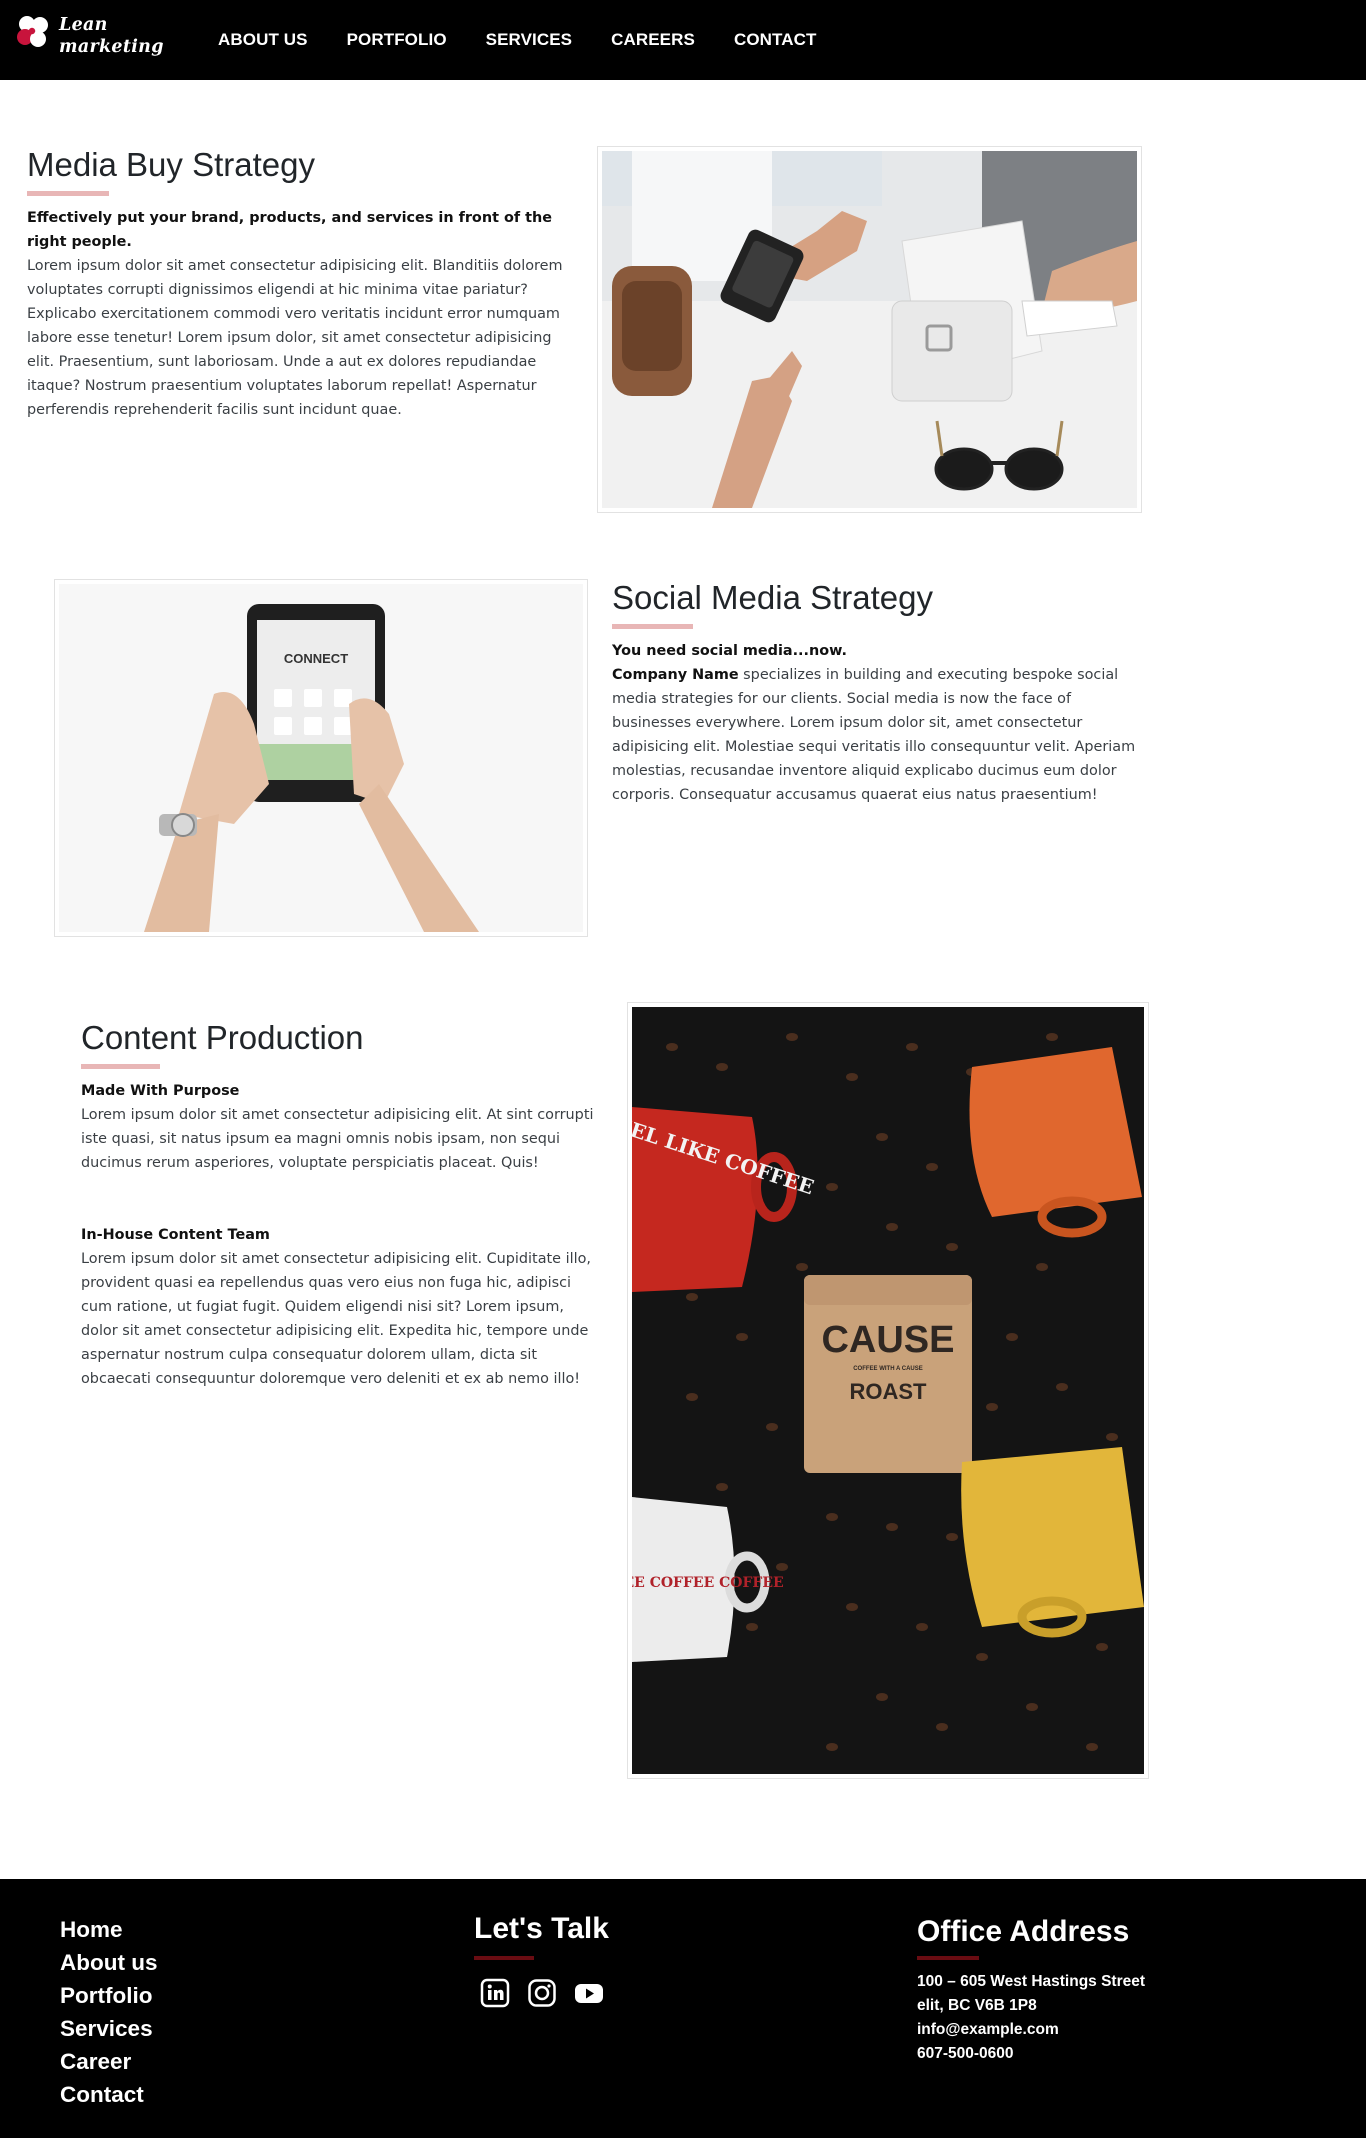 The width and height of the screenshot is (1366, 2138). Describe the element at coordinates (1031, 2054) in the screenshot. I see `phone-number: 607-500-0600` at that location.